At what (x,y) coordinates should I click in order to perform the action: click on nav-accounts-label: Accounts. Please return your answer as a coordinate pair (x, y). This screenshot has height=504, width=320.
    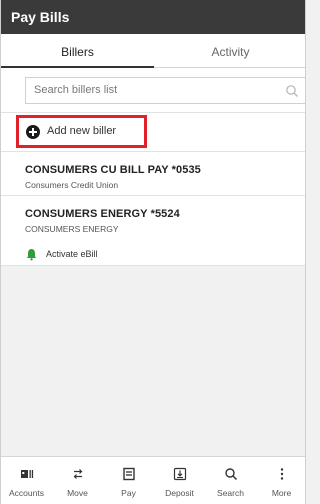
    Looking at the image, I should click on (26, 493).